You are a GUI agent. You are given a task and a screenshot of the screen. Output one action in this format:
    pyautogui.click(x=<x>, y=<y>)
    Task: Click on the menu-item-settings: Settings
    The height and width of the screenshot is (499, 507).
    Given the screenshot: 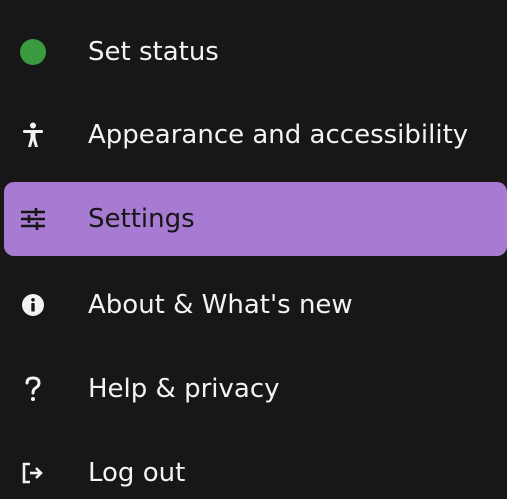 What is the action you would take?
    pyautogui.click(x=255, y=219)
    